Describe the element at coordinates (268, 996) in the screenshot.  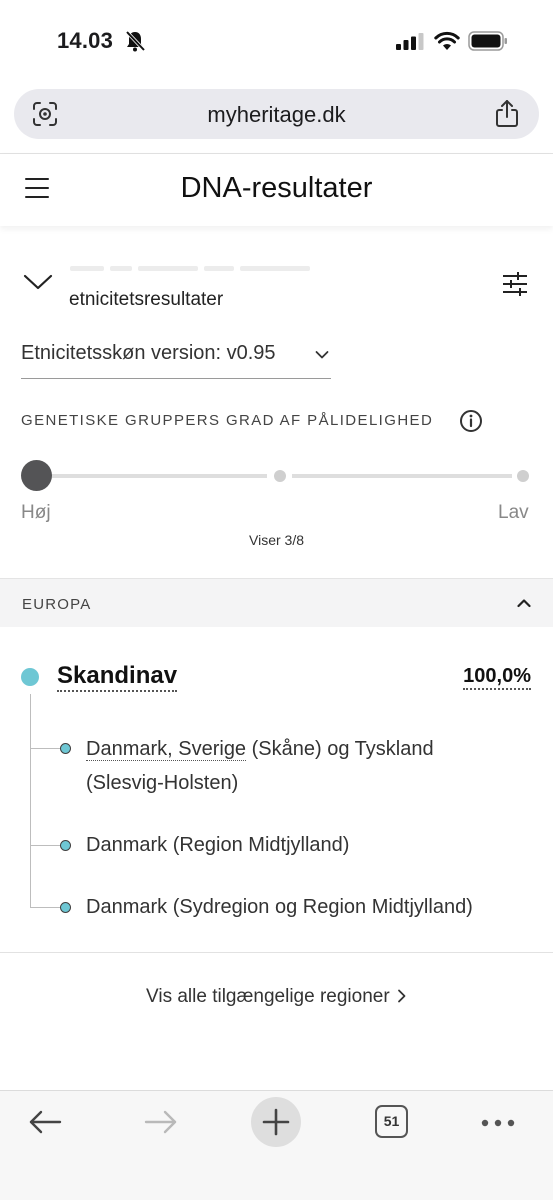
I see `show-all-regions-label: Vis alle tilgængelige regioner` at that location.